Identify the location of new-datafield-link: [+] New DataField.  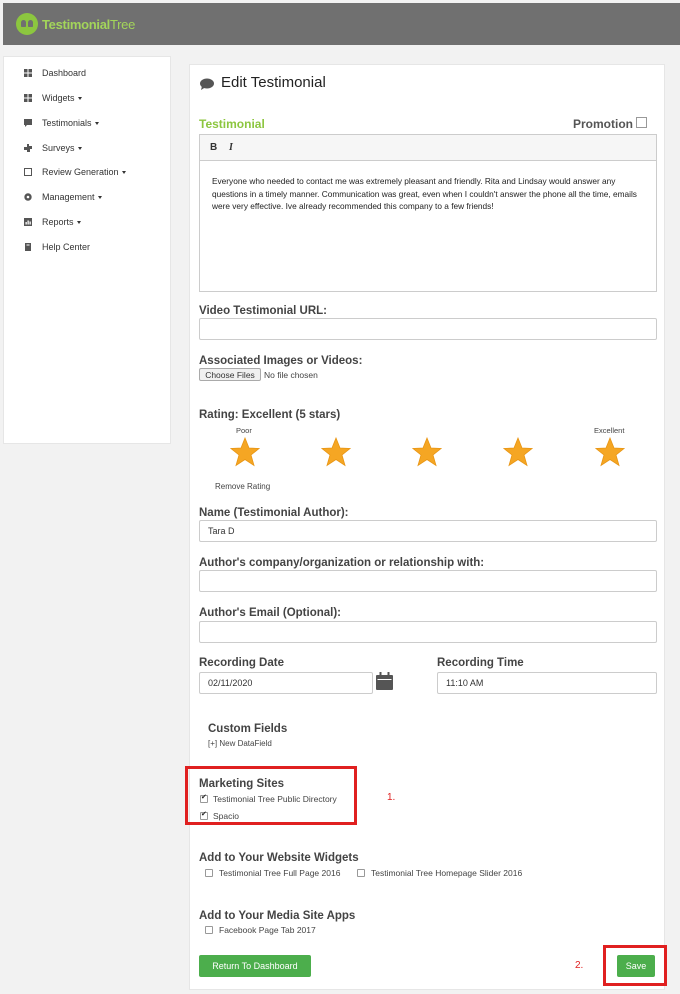
(240, 743).